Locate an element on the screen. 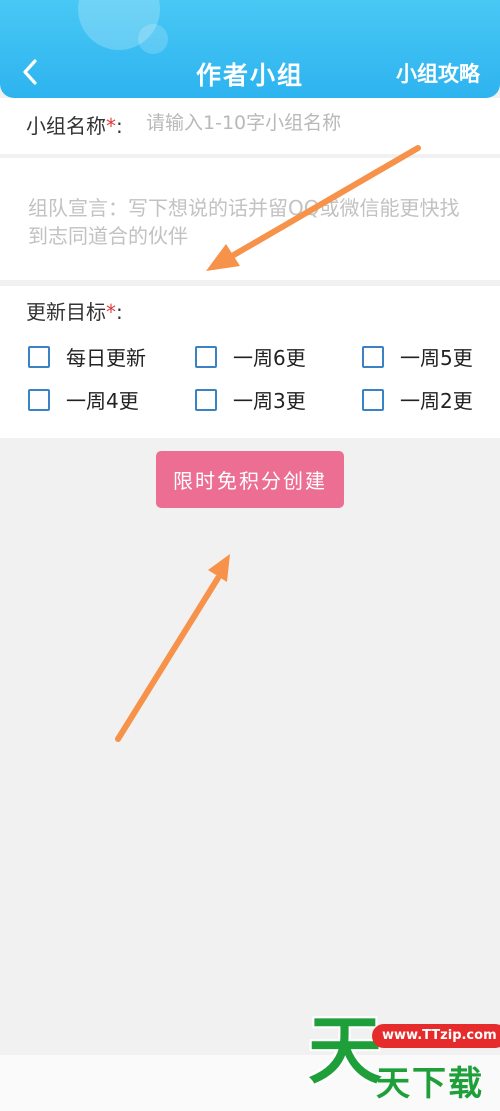 This screenshot has width=500, height=1111. goal-option-label: 每日更新 is located at coordinates (106, 358).